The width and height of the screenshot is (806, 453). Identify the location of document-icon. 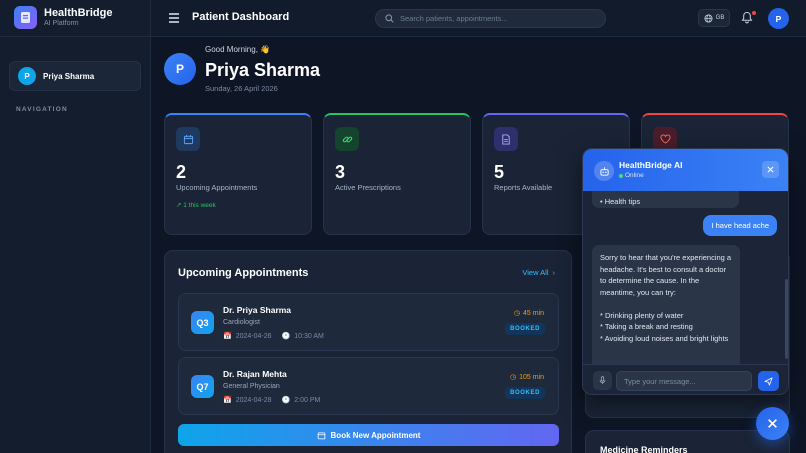
(506, 139).